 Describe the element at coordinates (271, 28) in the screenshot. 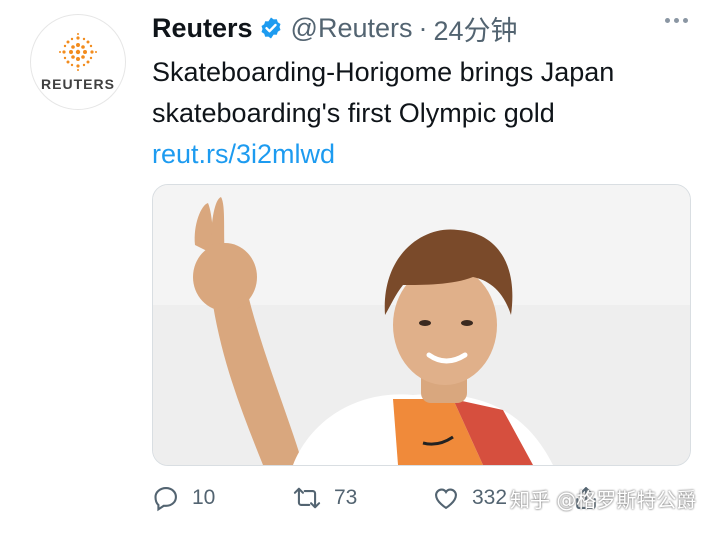

I see `verified-badge-icon` at that location.